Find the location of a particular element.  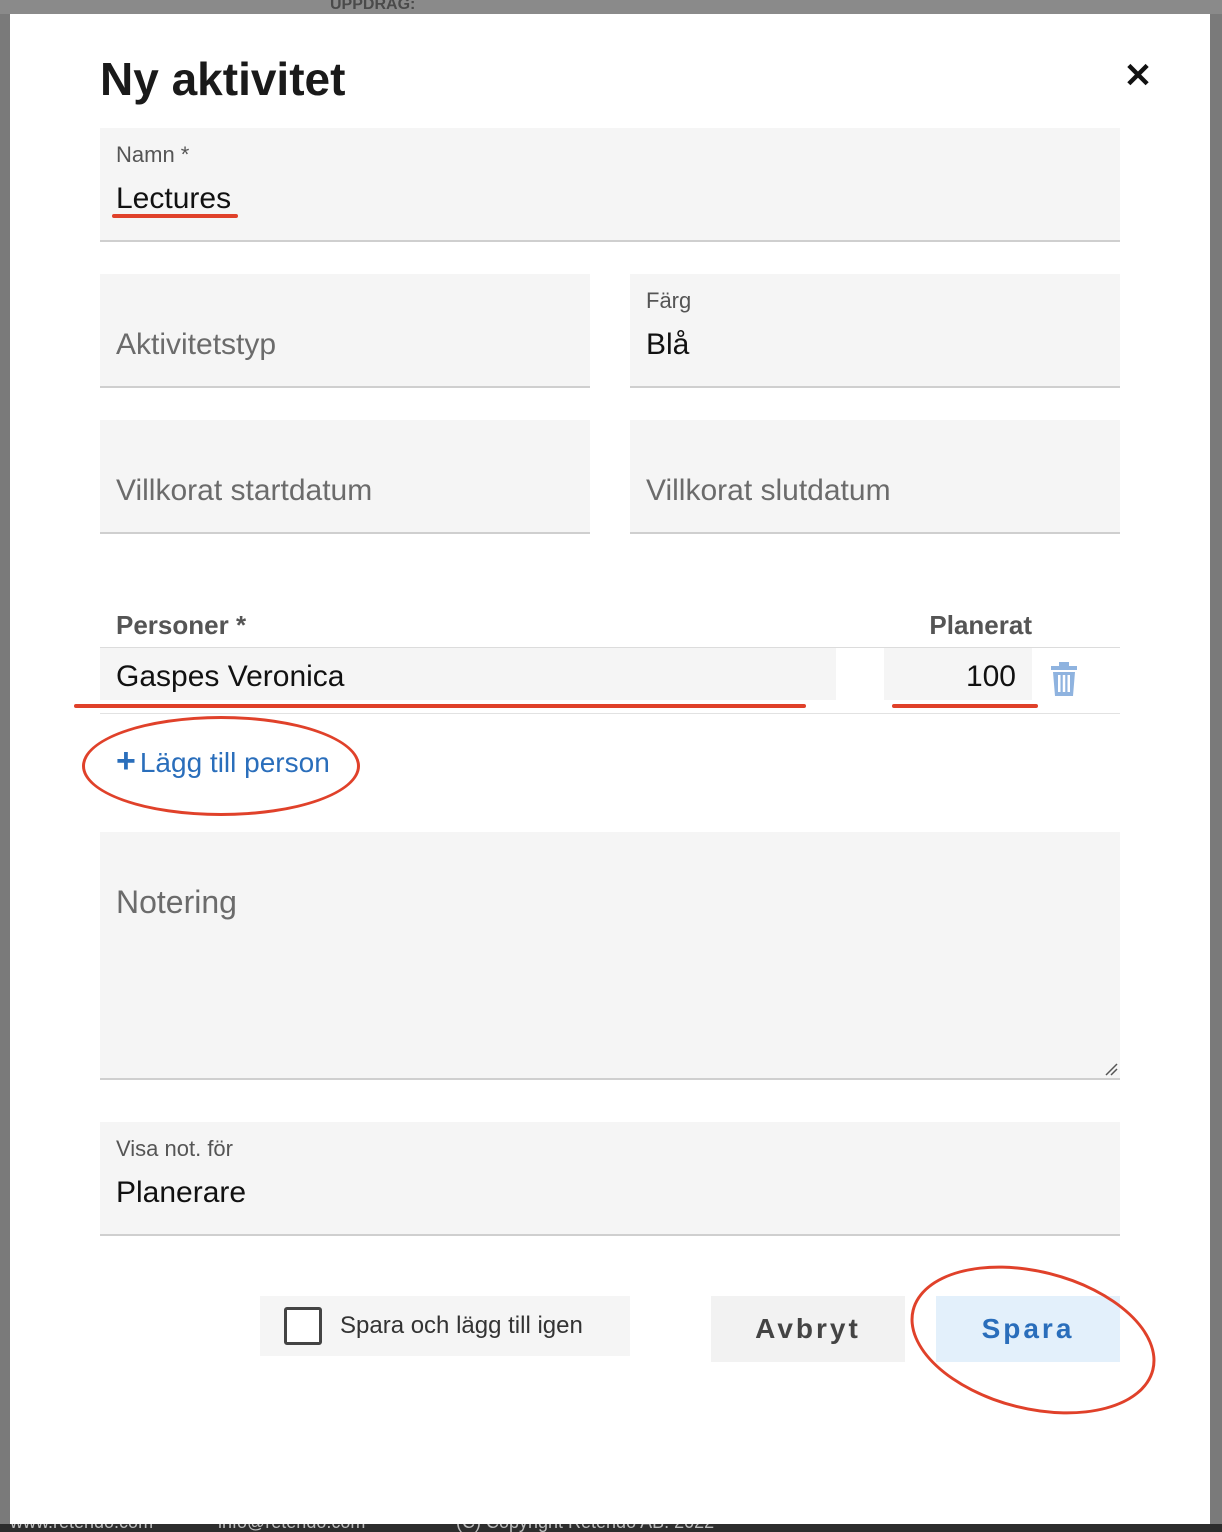

planned-header-label: Planerat is located at coordinates (980, 625).